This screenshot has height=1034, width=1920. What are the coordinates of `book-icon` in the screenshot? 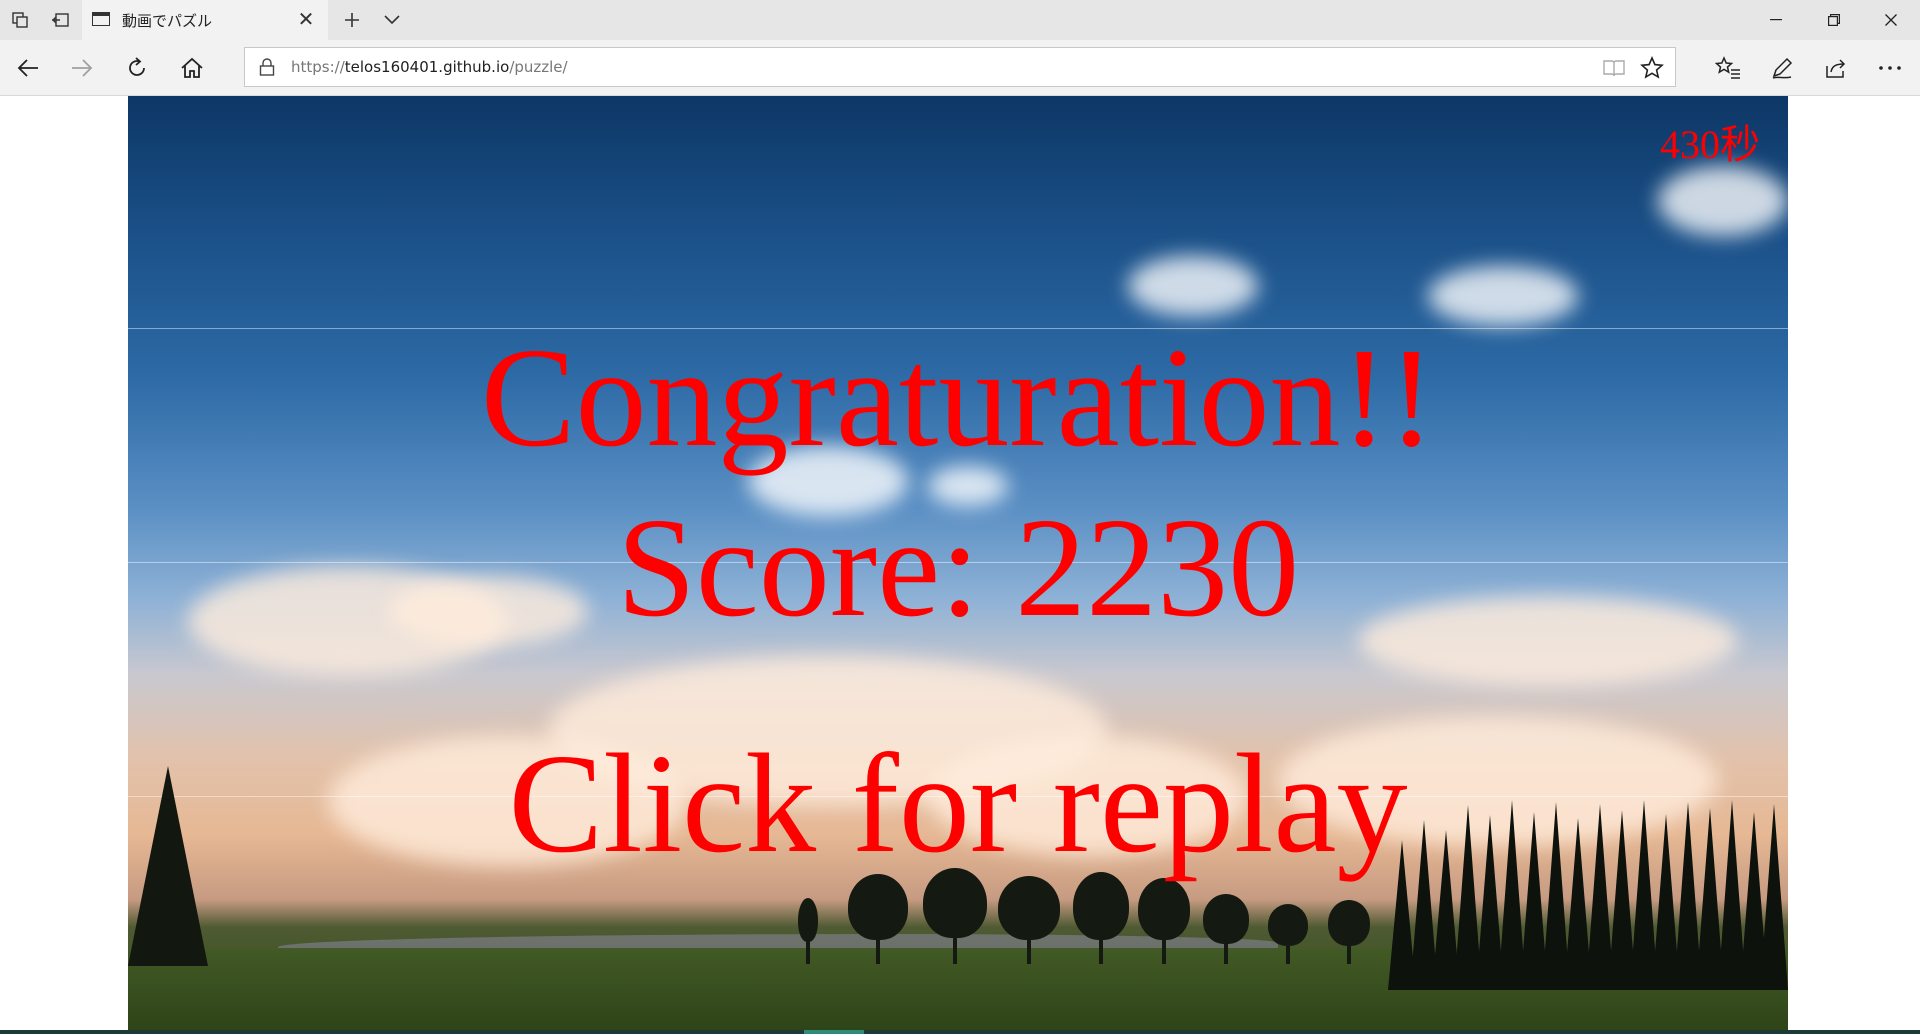 It's located at (1614, 68).